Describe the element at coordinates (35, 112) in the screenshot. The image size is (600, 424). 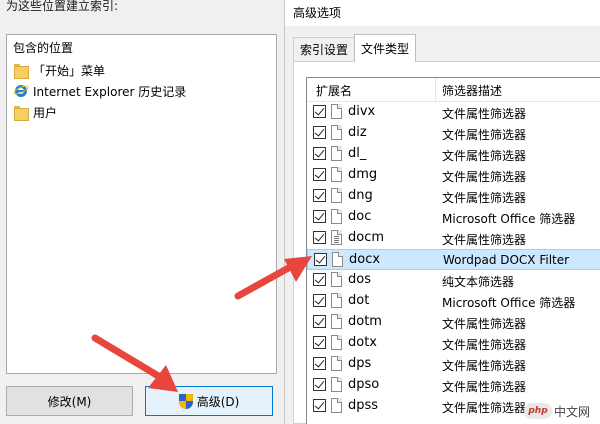
I see `location-item-users: 用户` at that location.